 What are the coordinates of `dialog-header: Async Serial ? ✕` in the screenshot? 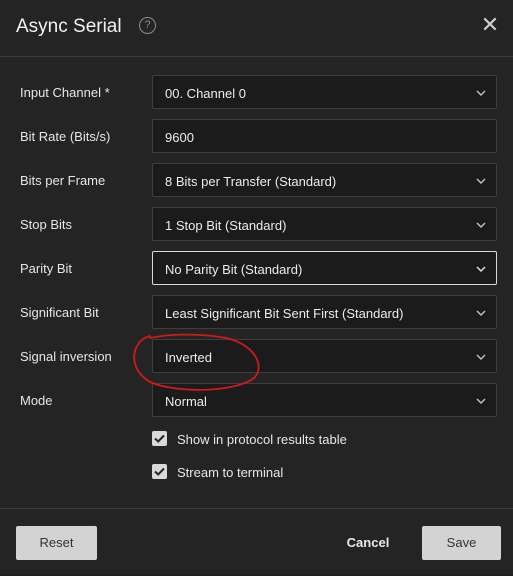 It's located at (256, 28).